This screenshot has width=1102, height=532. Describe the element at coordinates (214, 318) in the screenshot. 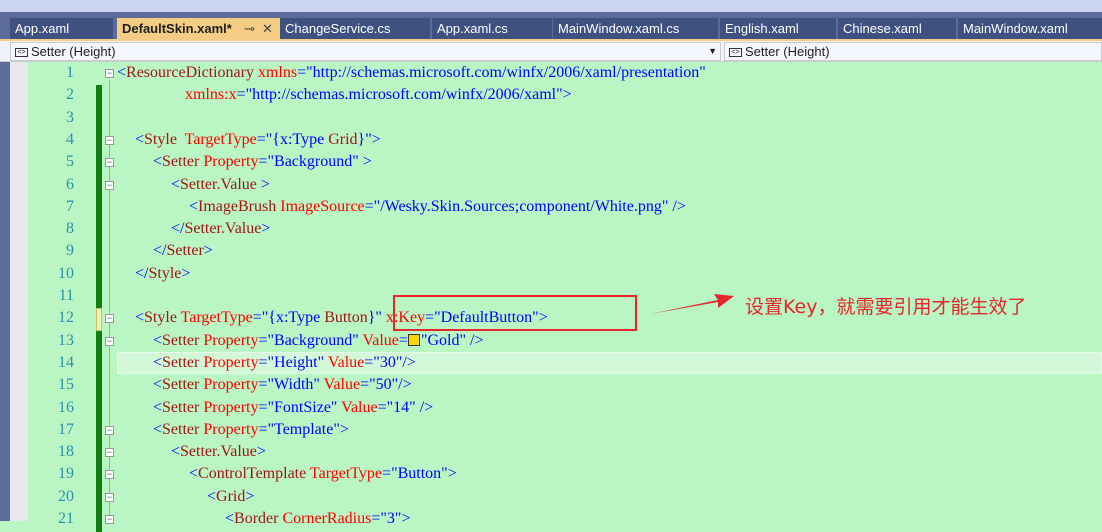

I see `code-token: TargetType` at that location.